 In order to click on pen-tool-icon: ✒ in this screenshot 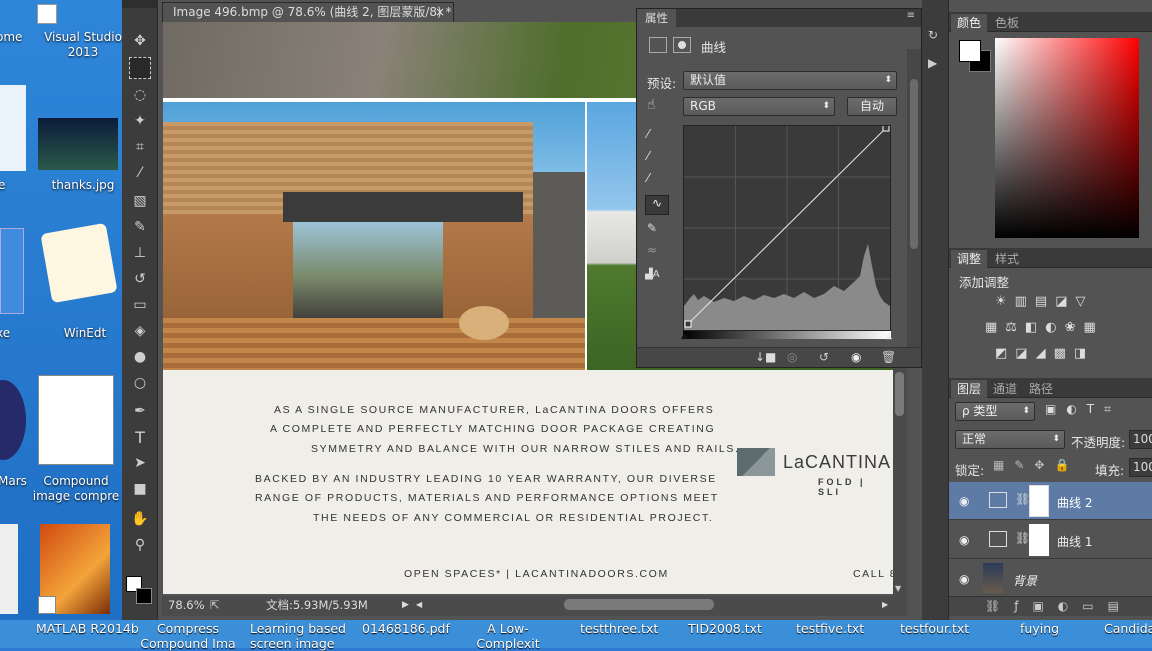, I will do `click(140, 411)`.